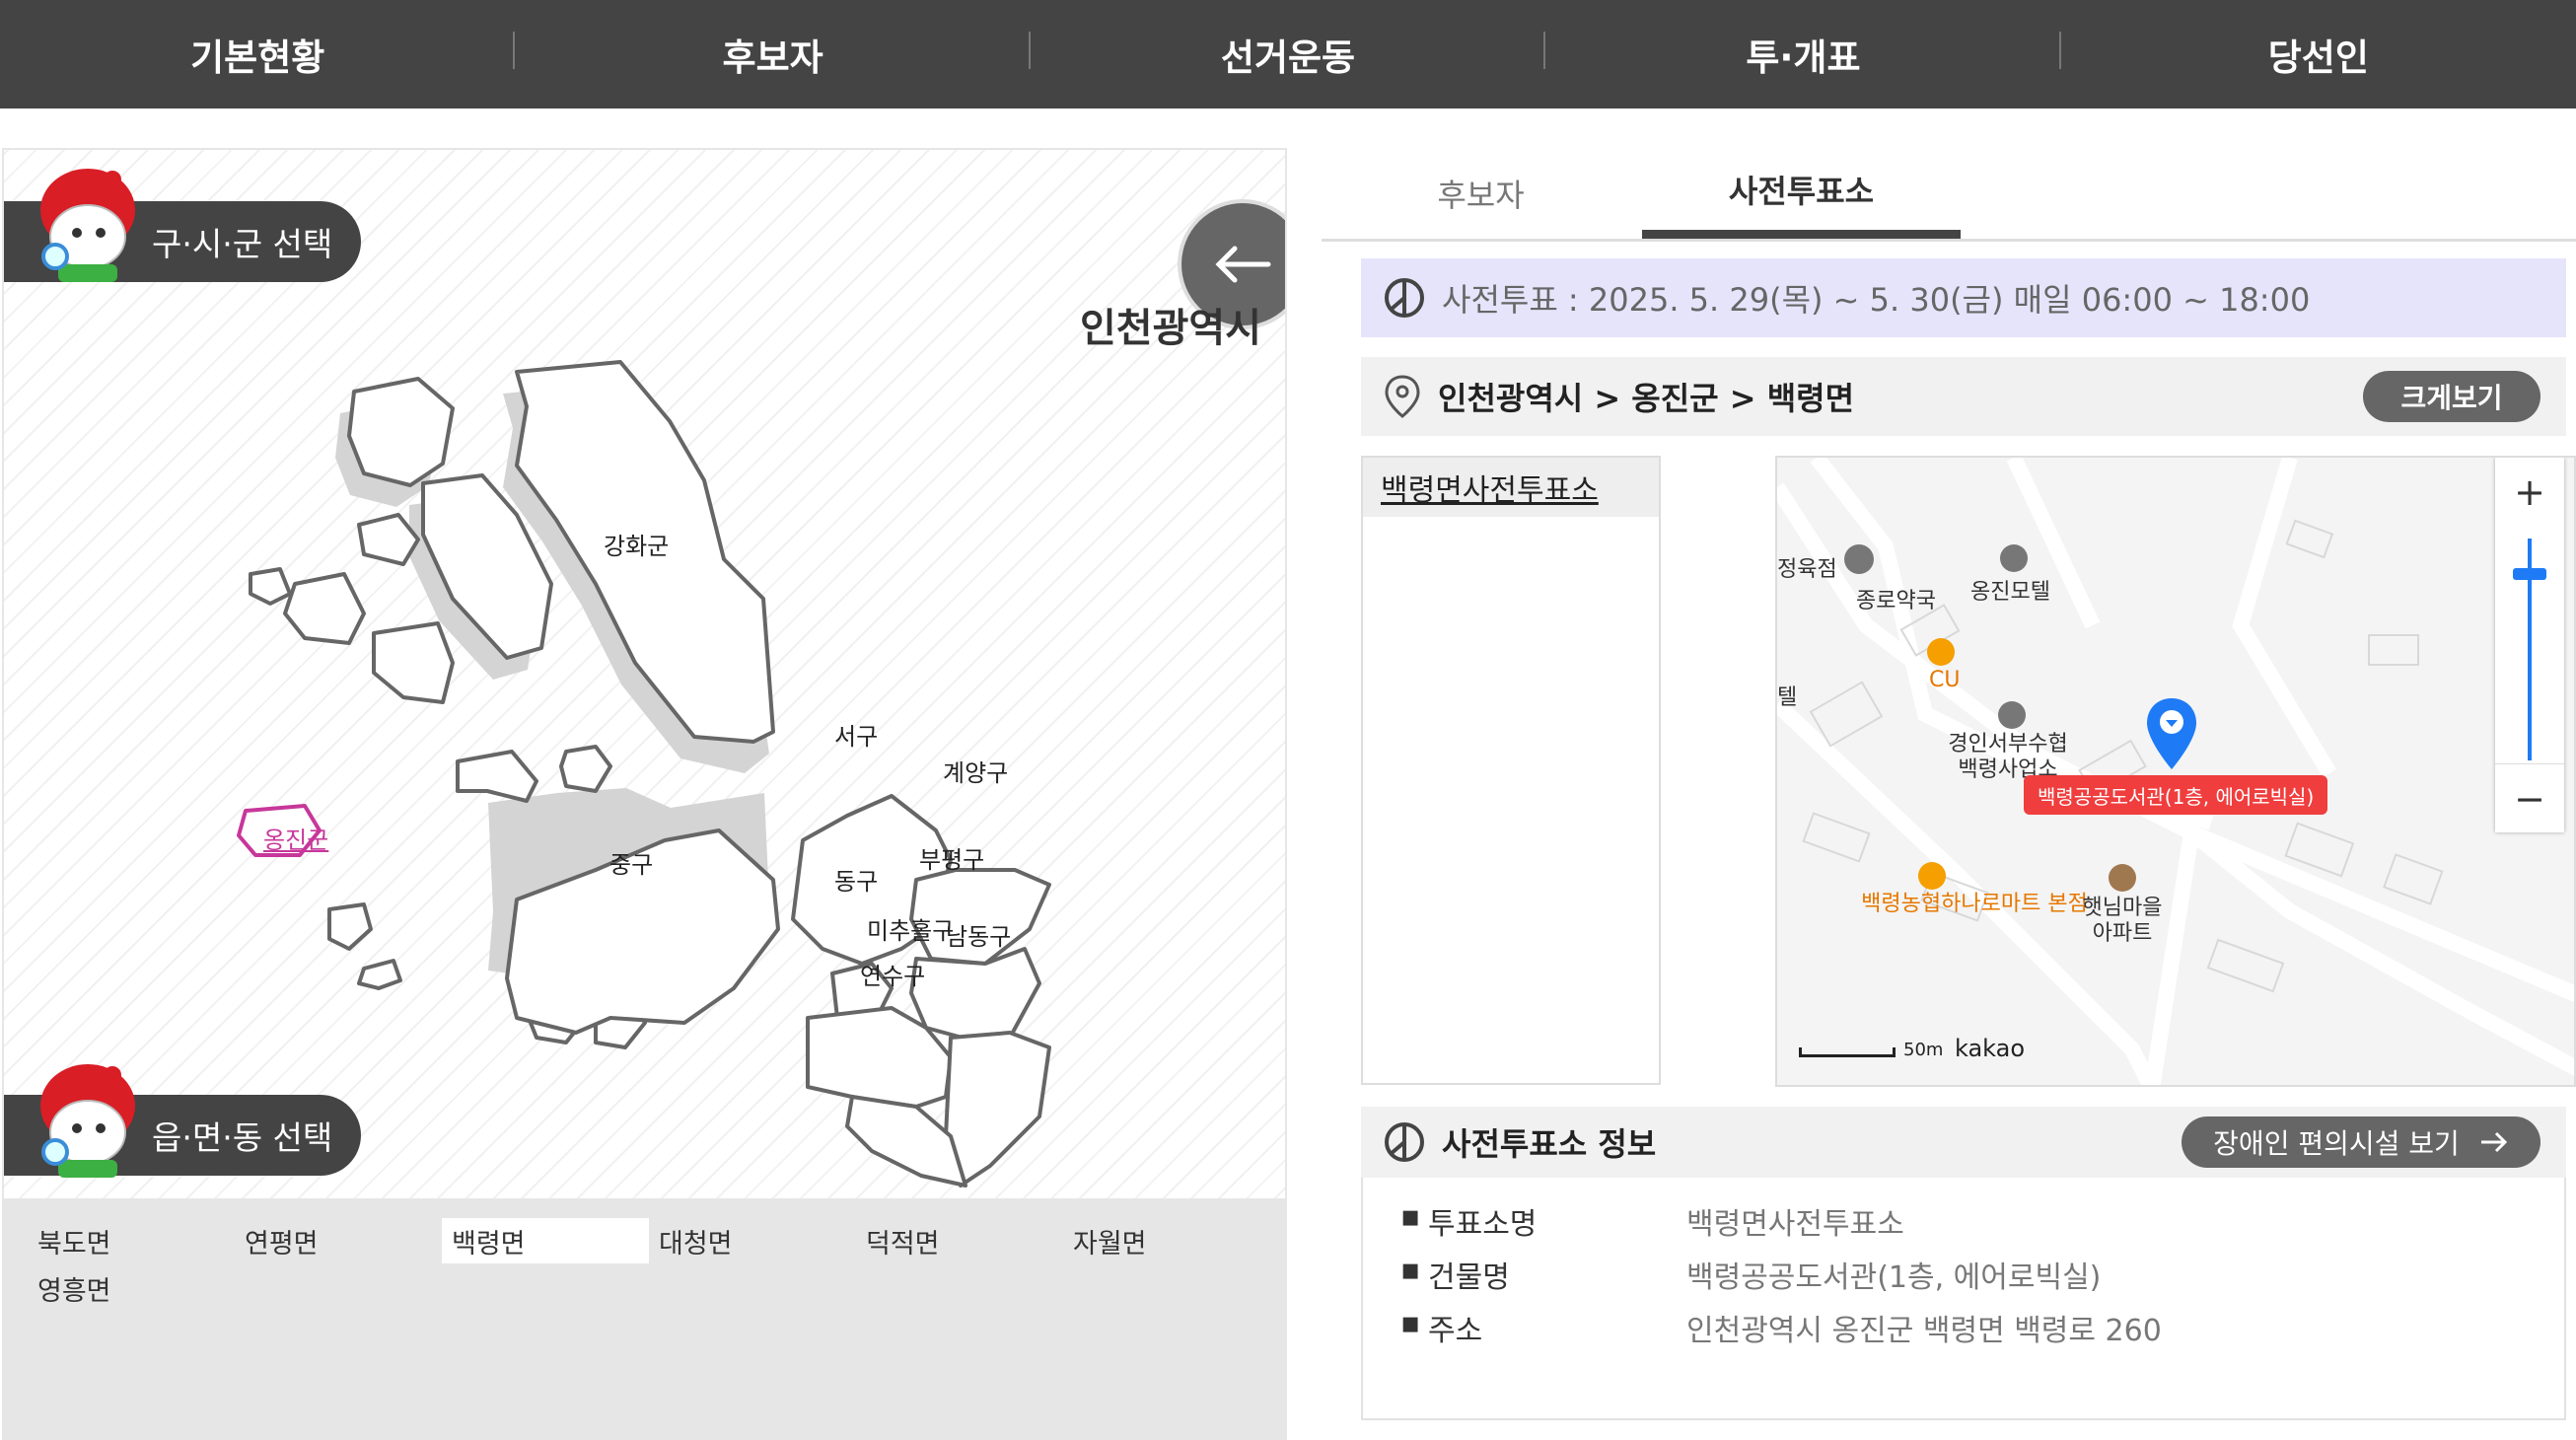  What do you see at coordinates (1932, 876) in the screenshot?
I see `mart-icon` at bounding box center [1932, 876].